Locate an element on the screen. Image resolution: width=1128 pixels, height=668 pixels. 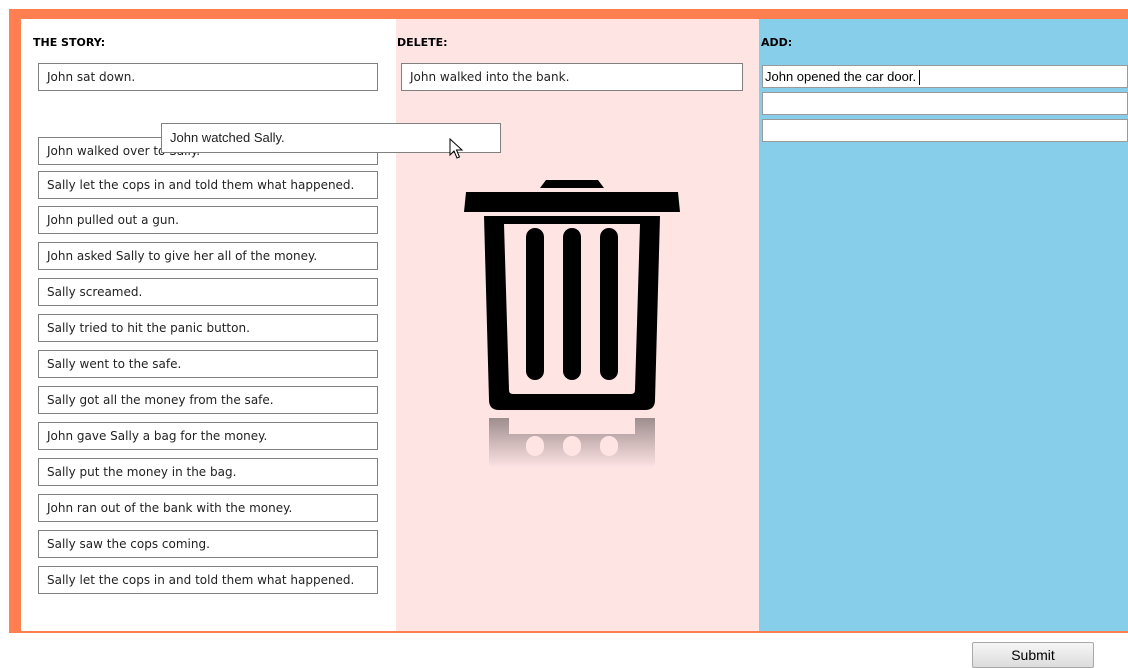
text-caret is located at coordinates (920, 78).